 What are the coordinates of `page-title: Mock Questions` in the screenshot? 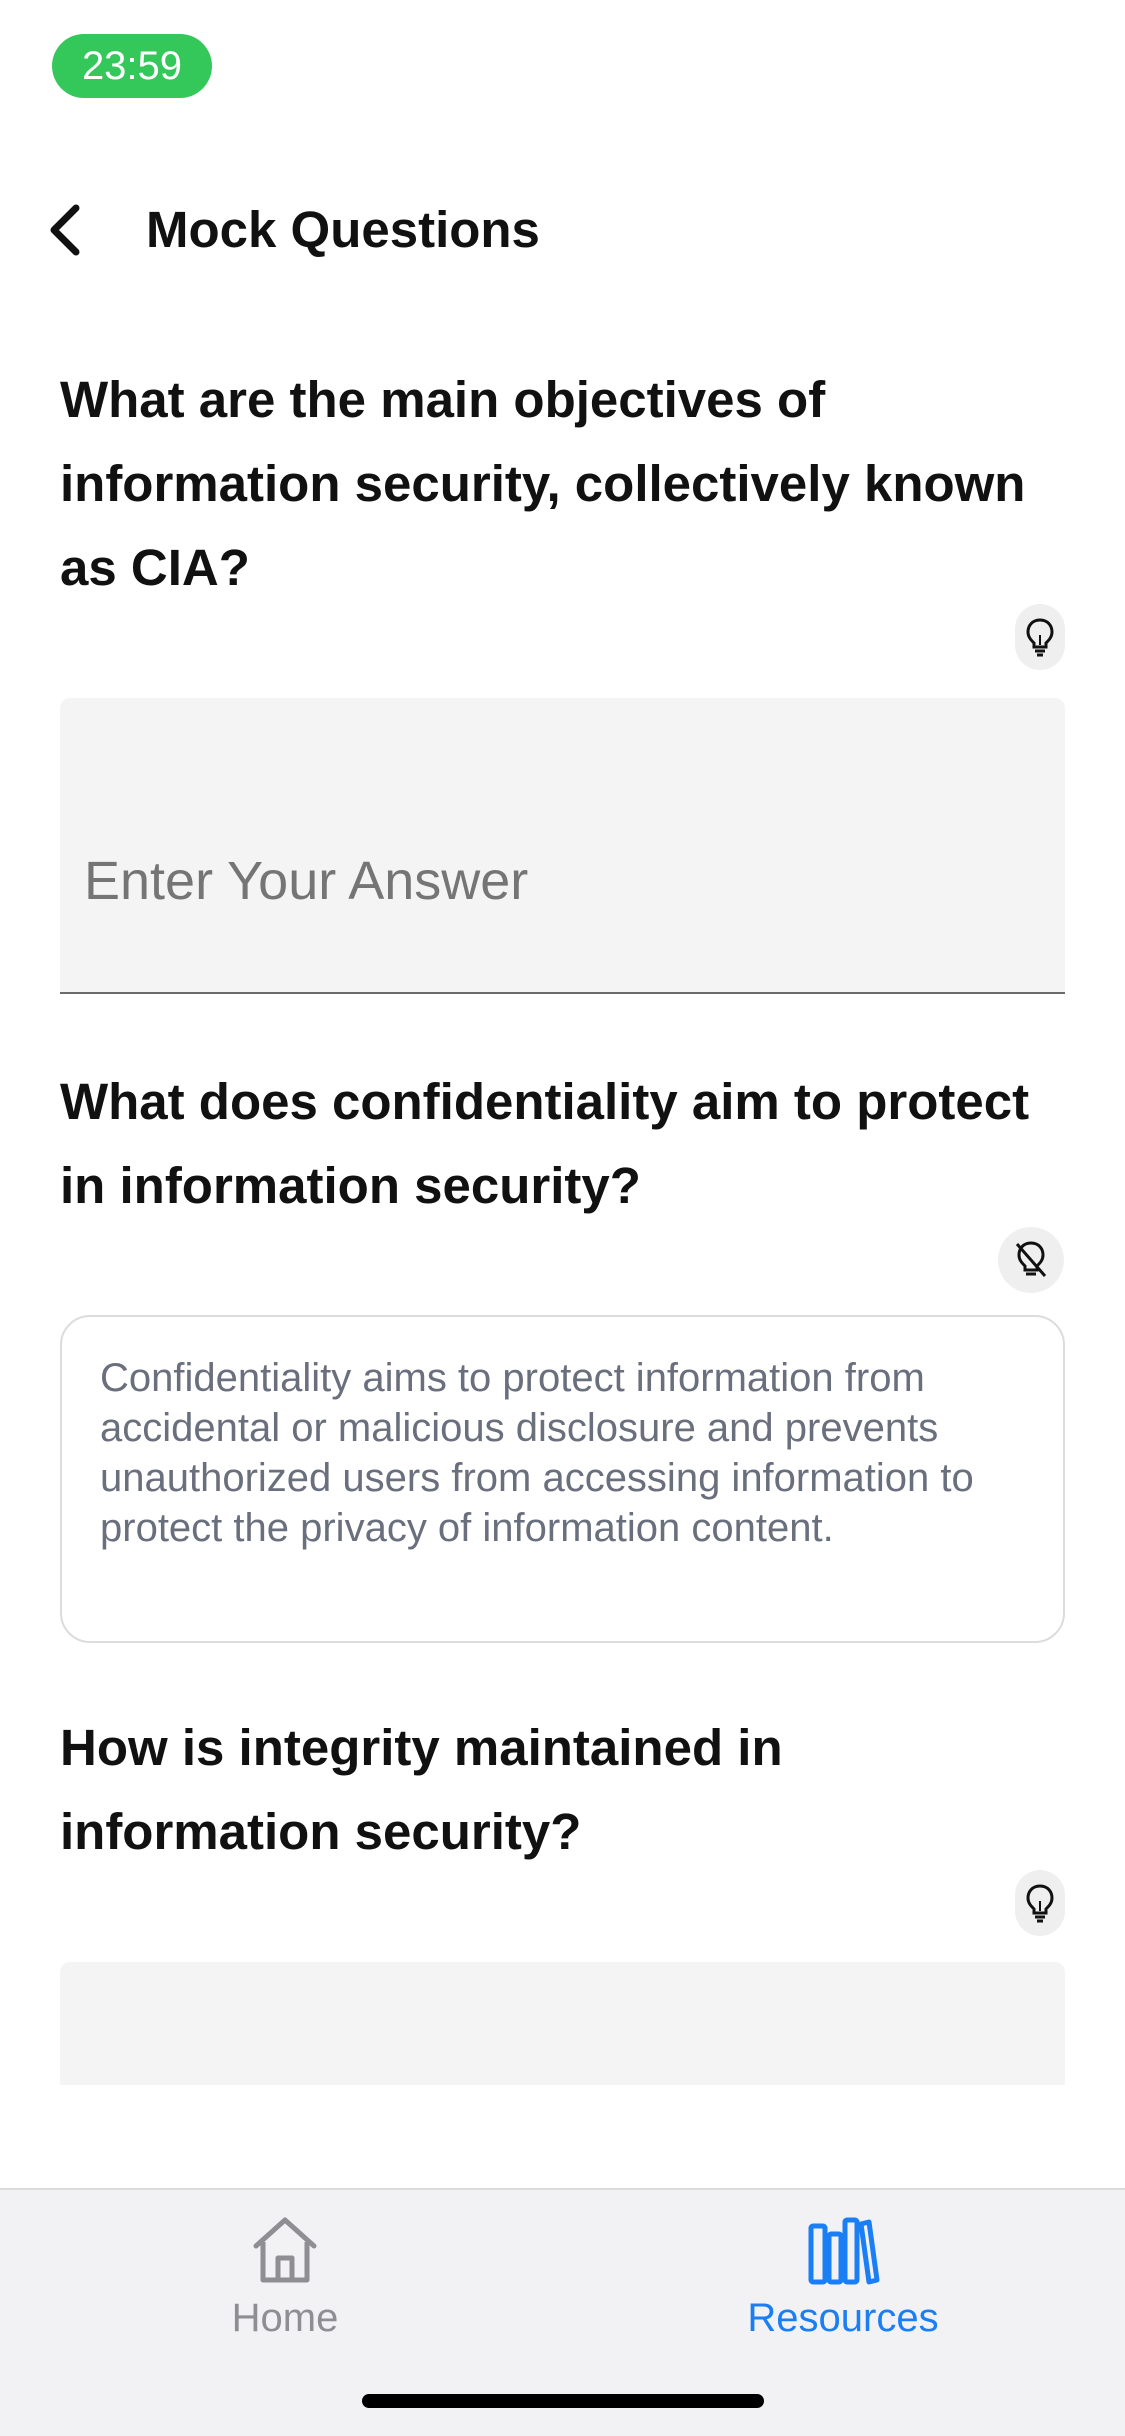 It's located at (343, 229).